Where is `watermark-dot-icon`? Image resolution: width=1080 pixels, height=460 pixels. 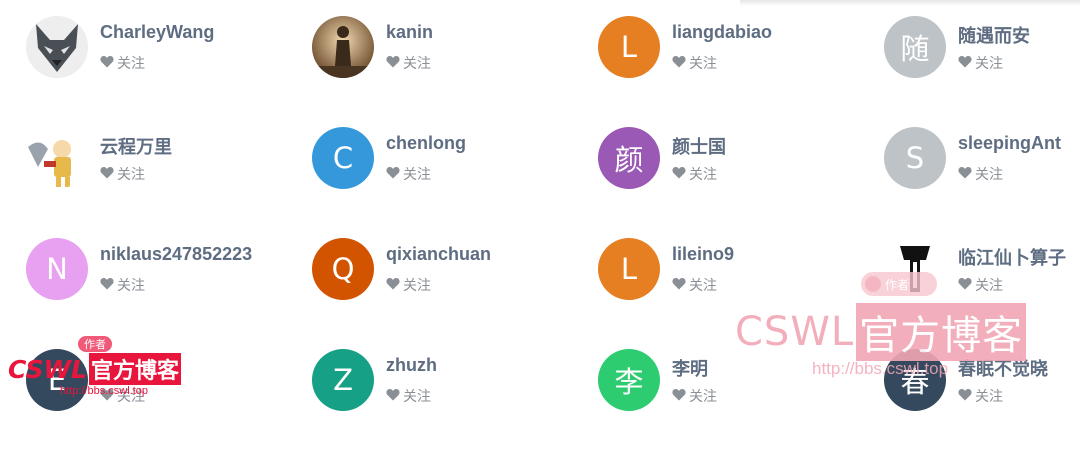
watermark-dot-icon is located at coordinates (873, 284).